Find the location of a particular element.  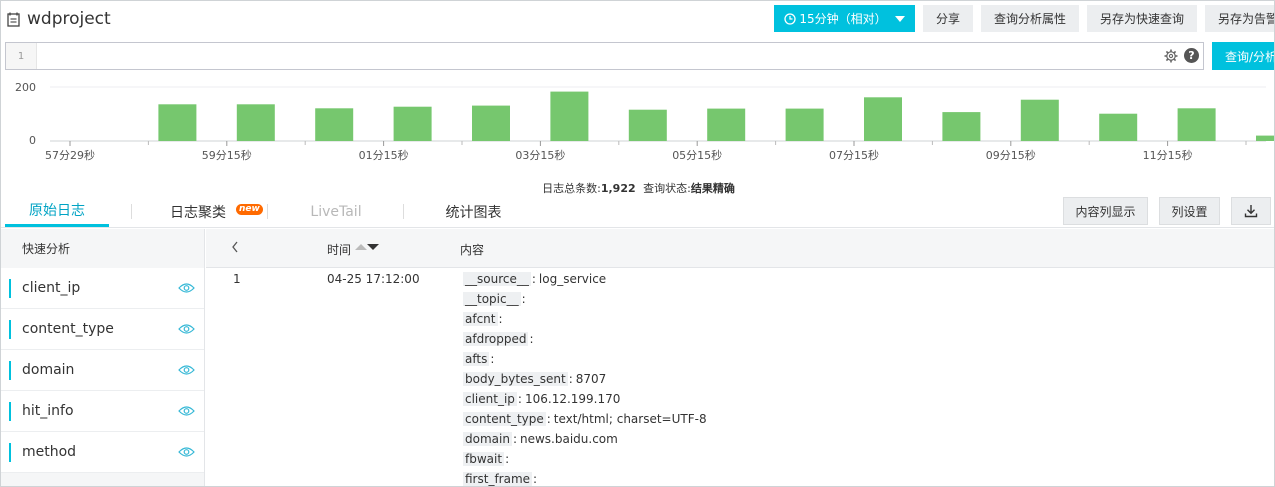

gear-icon is located at coordinates (1171, 56).